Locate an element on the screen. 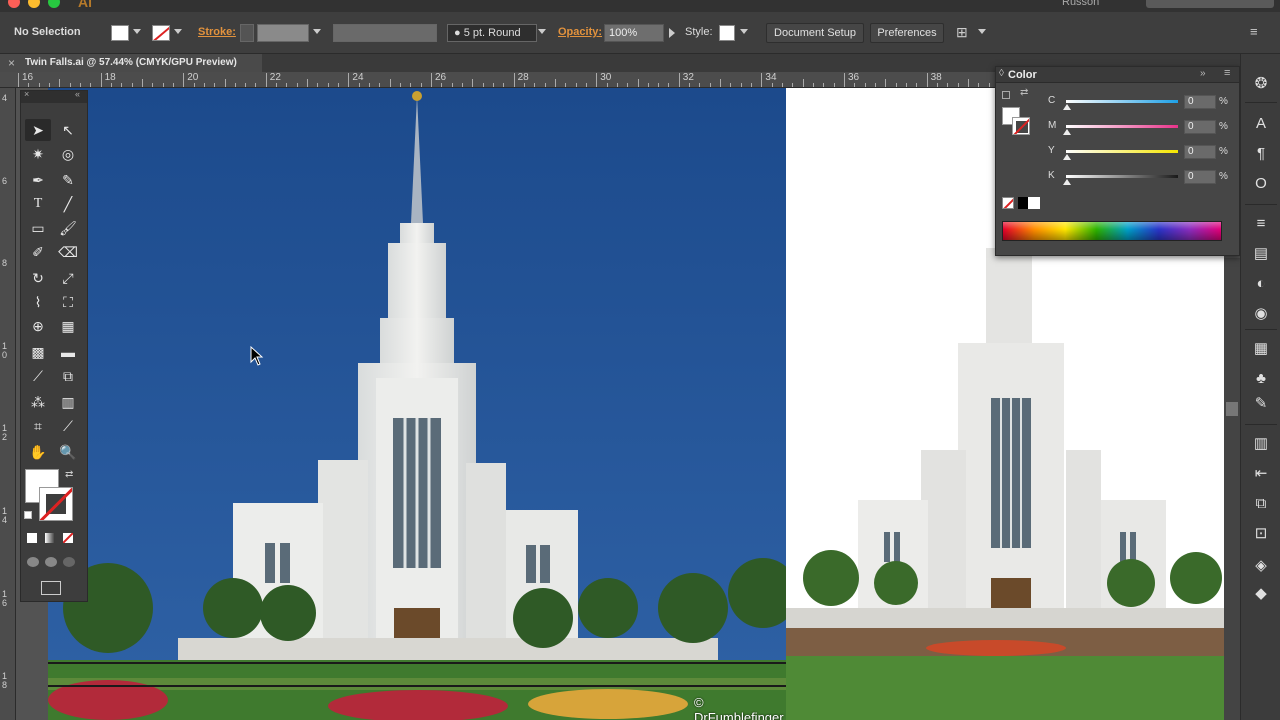 The image size is (1280, 720). scrollbar-thumb is located at coordinates (1232, 409).